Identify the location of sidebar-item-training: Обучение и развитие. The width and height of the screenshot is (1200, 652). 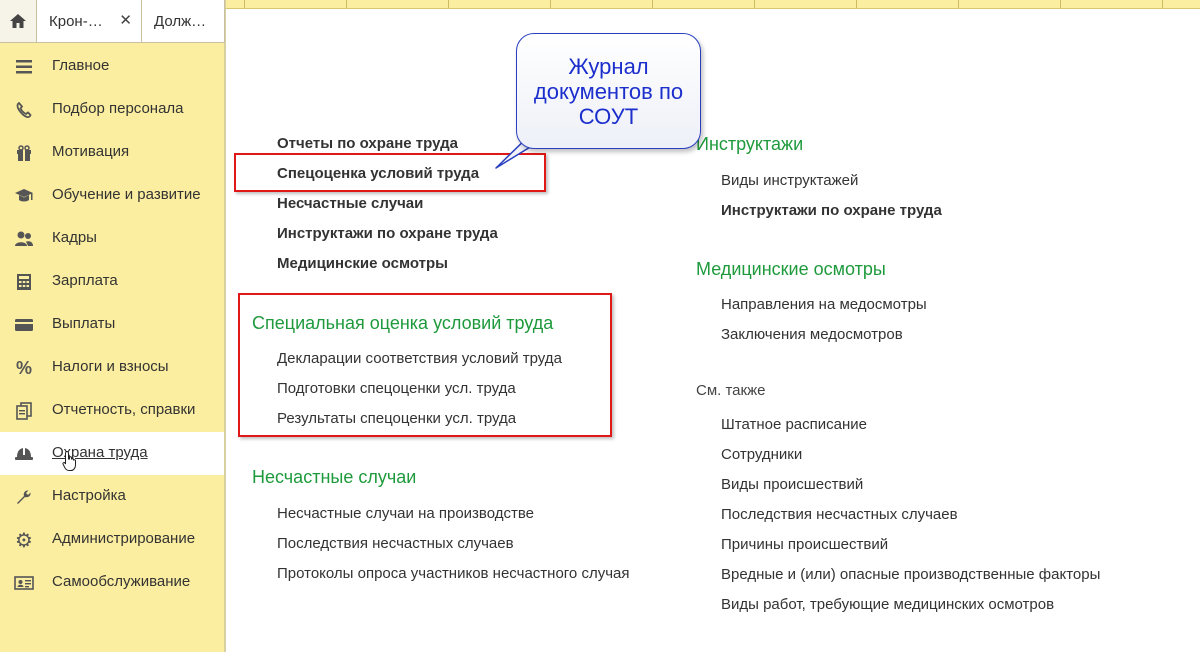
(112, 195).